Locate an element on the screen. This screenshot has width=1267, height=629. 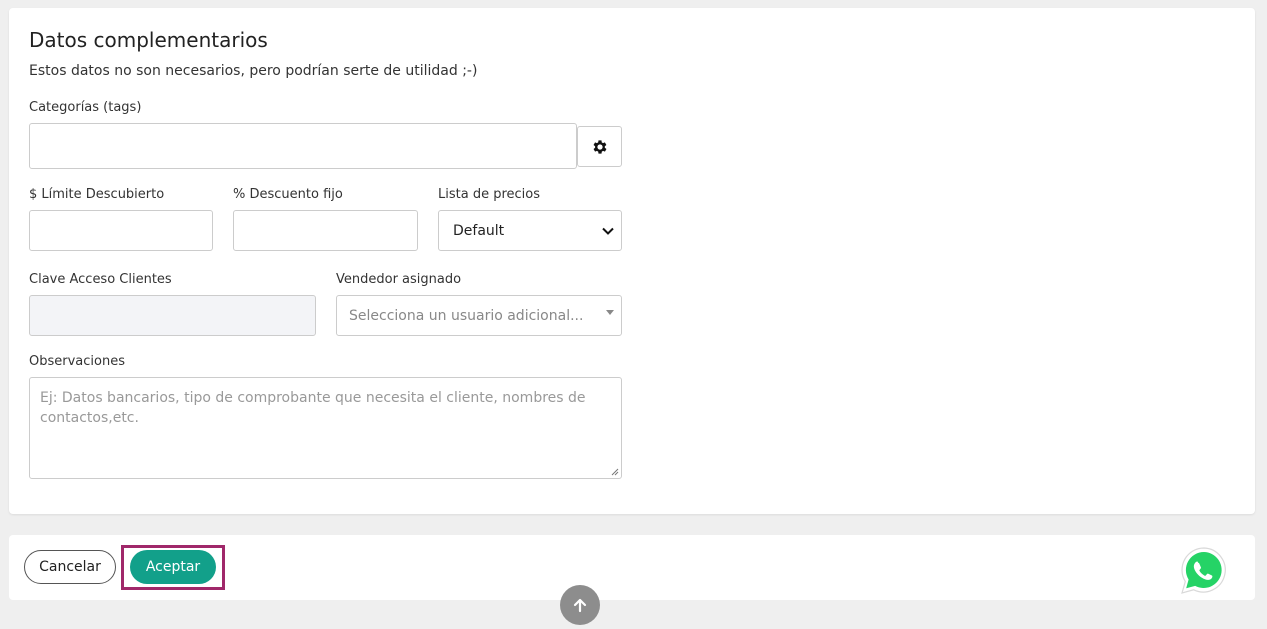
client-access-key-input is located at coordinates (172, 315).